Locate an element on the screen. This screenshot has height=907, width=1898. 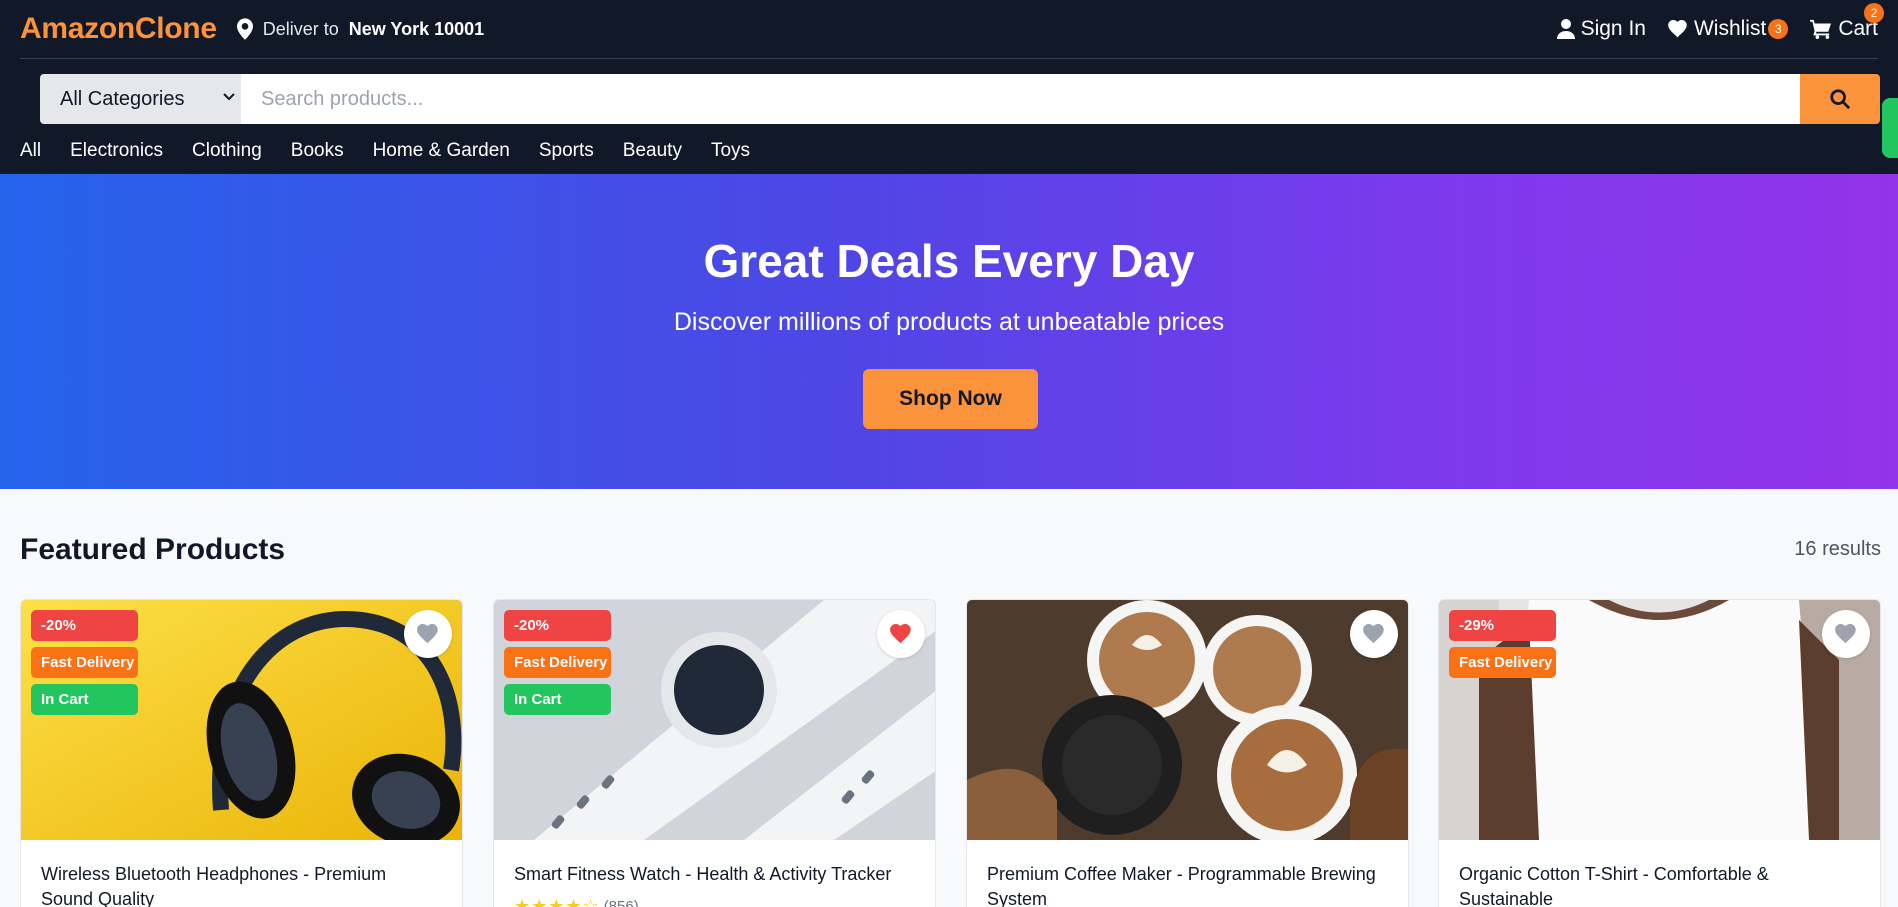
category-select: All Categories is located at coordinates (140, 99).